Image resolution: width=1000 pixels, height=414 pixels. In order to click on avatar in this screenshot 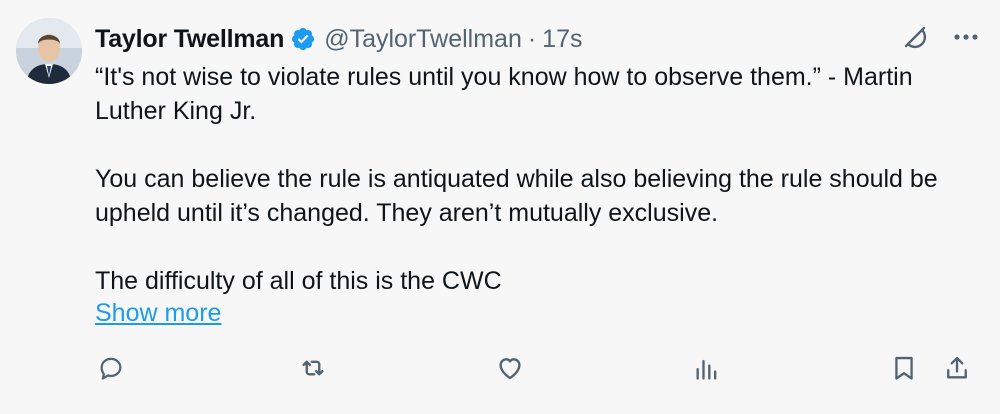, I will do `click(49, 51)`.